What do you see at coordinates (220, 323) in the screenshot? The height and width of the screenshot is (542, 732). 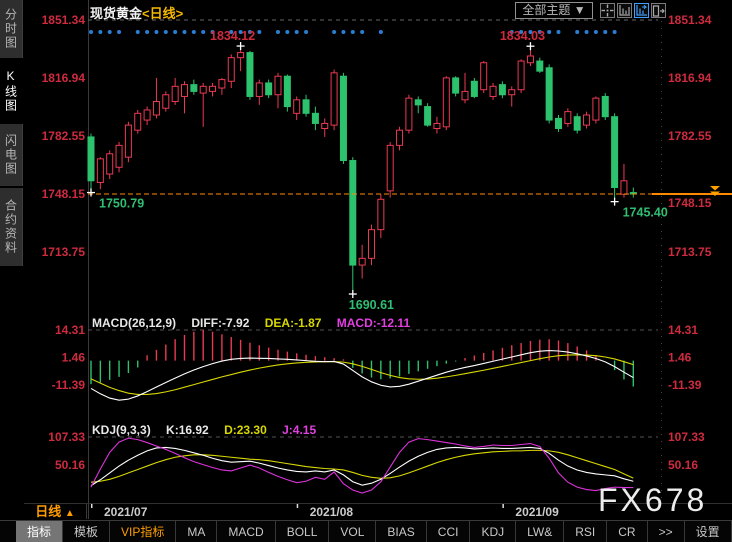 I see `macd-diff: DIFF:-7.92` at bounding box center [220, 323].